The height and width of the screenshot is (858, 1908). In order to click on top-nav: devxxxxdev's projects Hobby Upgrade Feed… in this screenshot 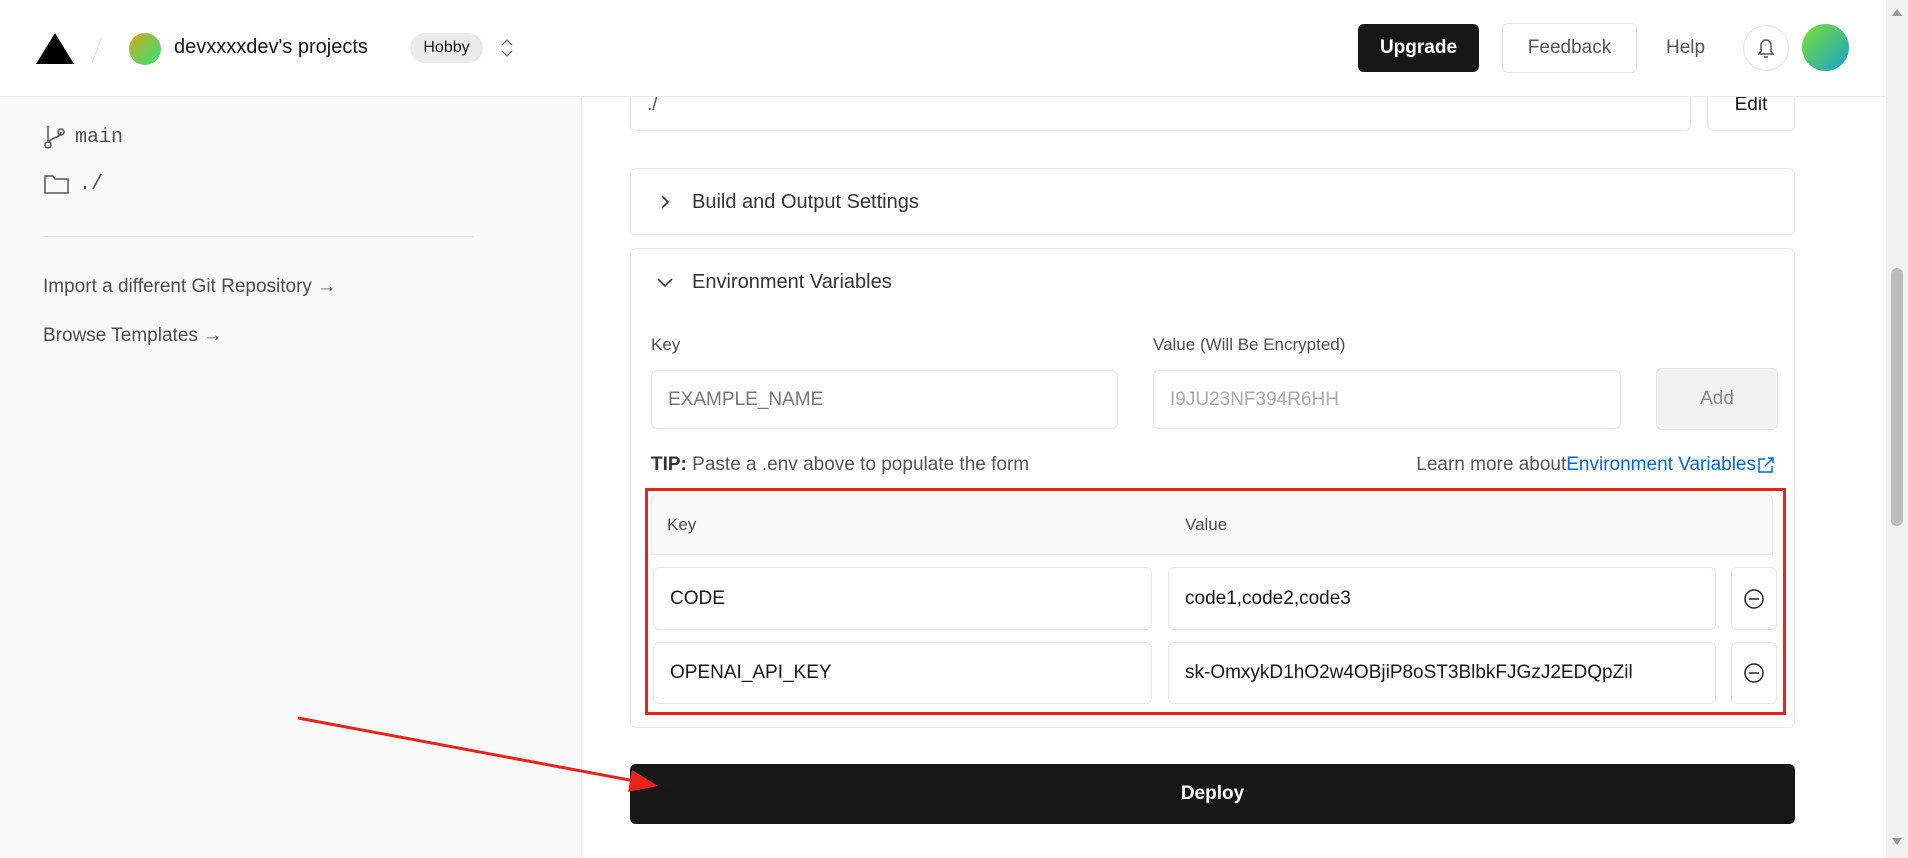, I will do `click(943, 48)`.